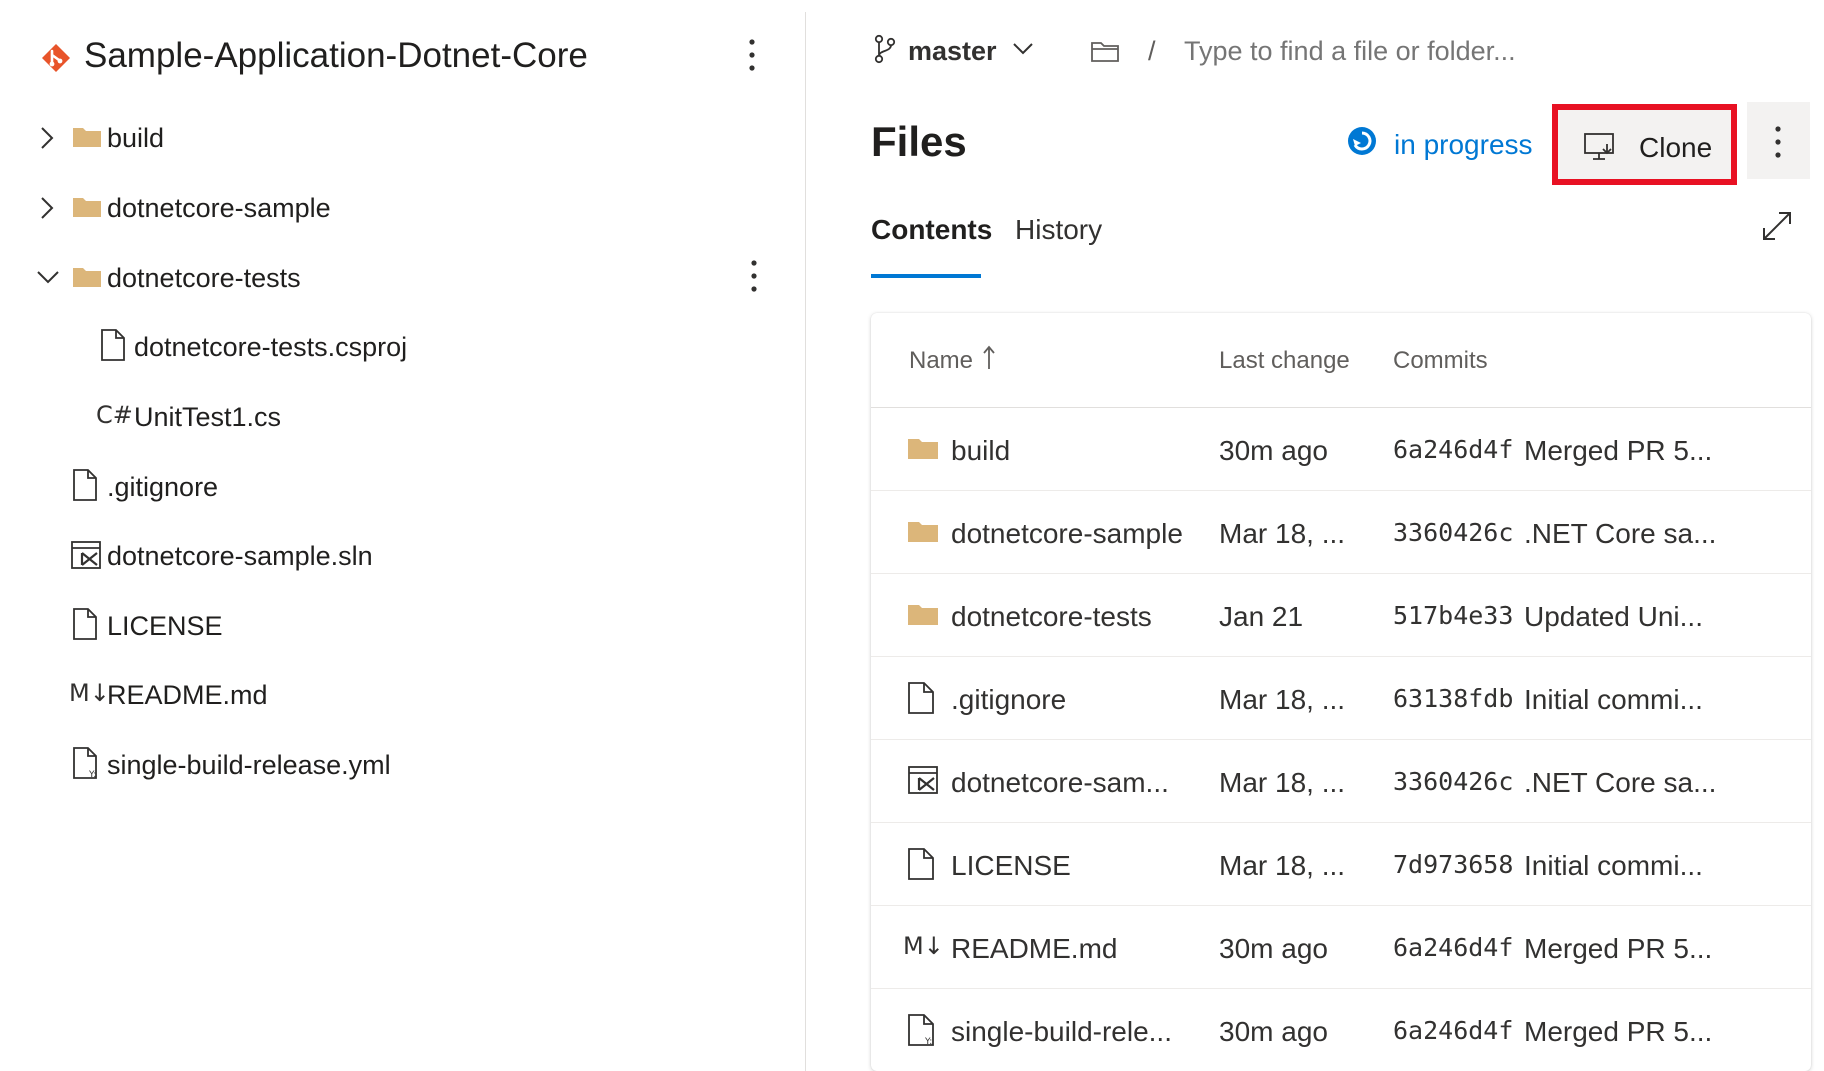 The height and width of the screenshot is (1071, 1824). Describe the element at coordinates (271, 347) in the screenshot. I see `tree-item-label: dotnetcore-tests.csproj` at that location.